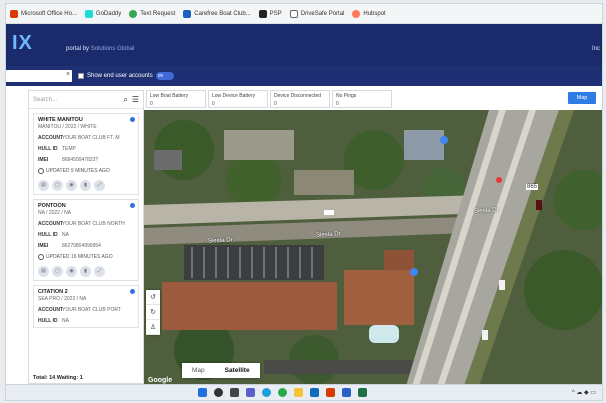  I want to click on rotate-left-icon: ↺, so click(153, 297).